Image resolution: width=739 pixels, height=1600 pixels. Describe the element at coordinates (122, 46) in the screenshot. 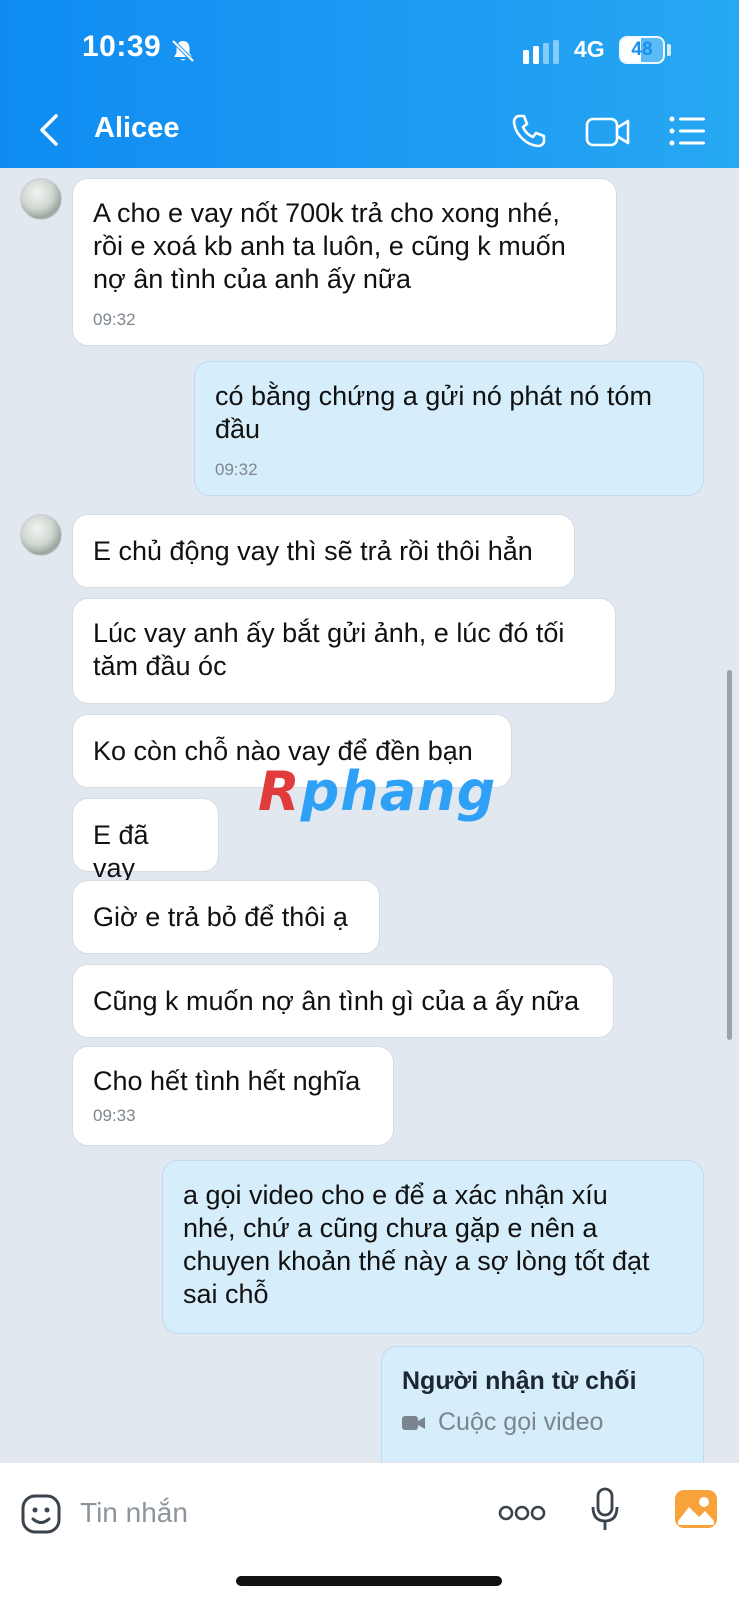

I see `status-time: 10:39` at that location.